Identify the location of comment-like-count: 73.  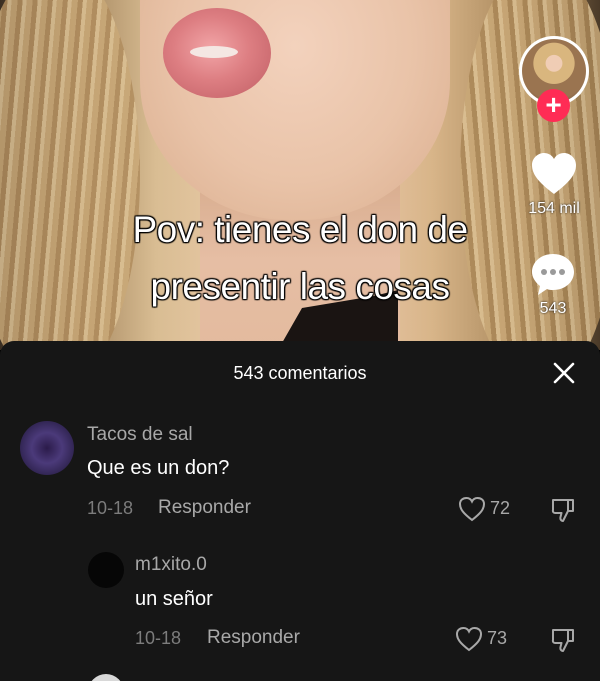
(497, 638).